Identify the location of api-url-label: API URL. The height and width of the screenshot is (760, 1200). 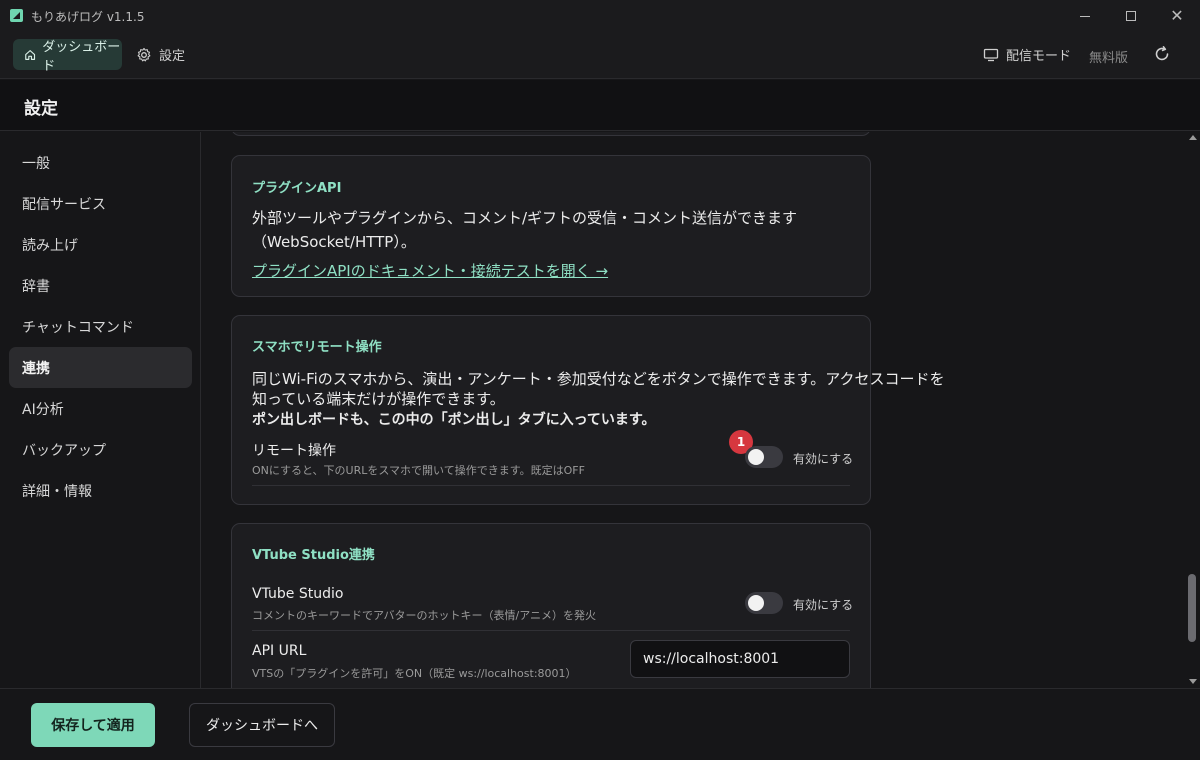
(279, 651).